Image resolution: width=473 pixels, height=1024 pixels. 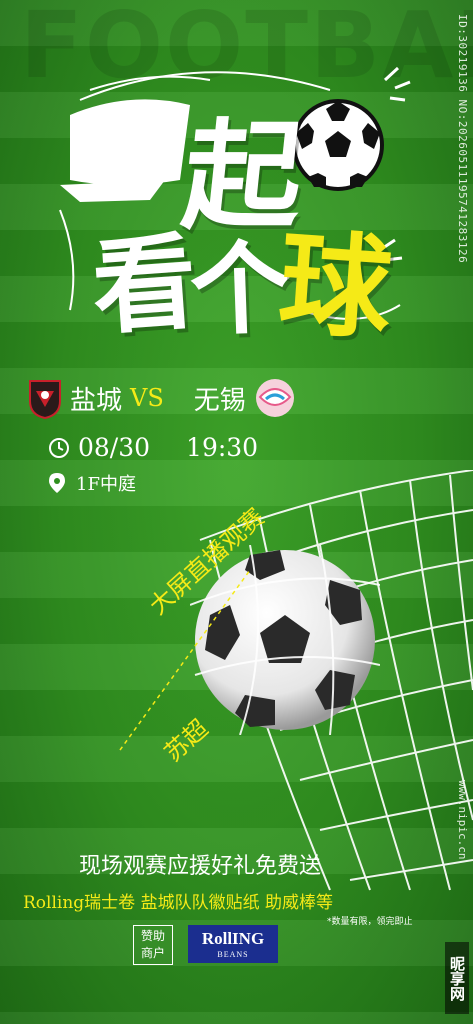 I want to click on location-pin-icon, so click(x=57, y=483).